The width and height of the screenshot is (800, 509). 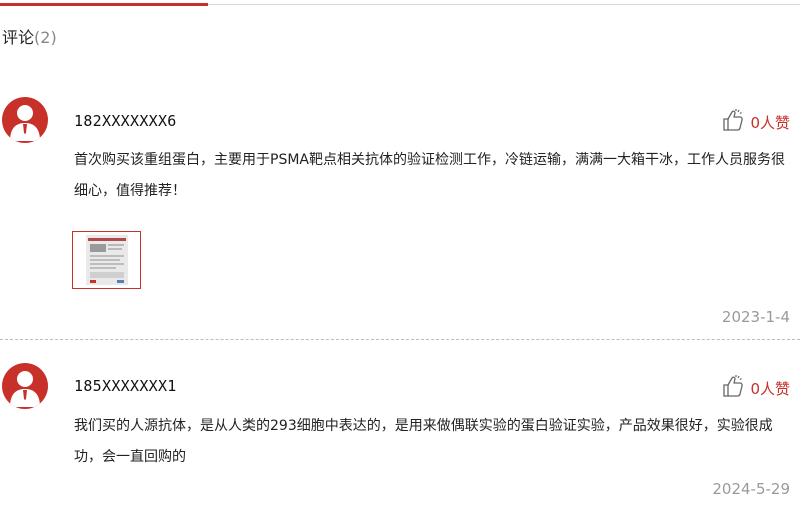 What do you see at coordinates (755, 317) in the screenshot?
I see `comment-date: 2023-1-4` at bounding box center [755, 317].